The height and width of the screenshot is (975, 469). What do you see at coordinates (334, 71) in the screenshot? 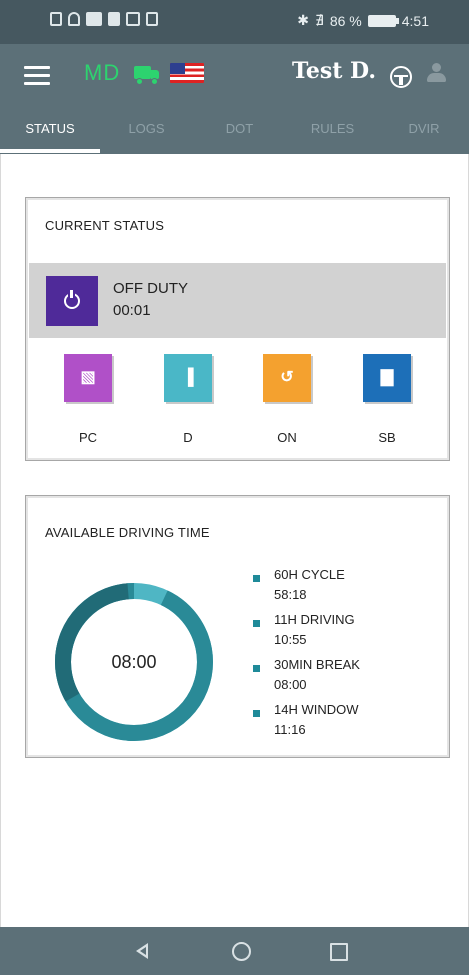
I see `driver-name: Test D.` at bounding box center [334, 71].